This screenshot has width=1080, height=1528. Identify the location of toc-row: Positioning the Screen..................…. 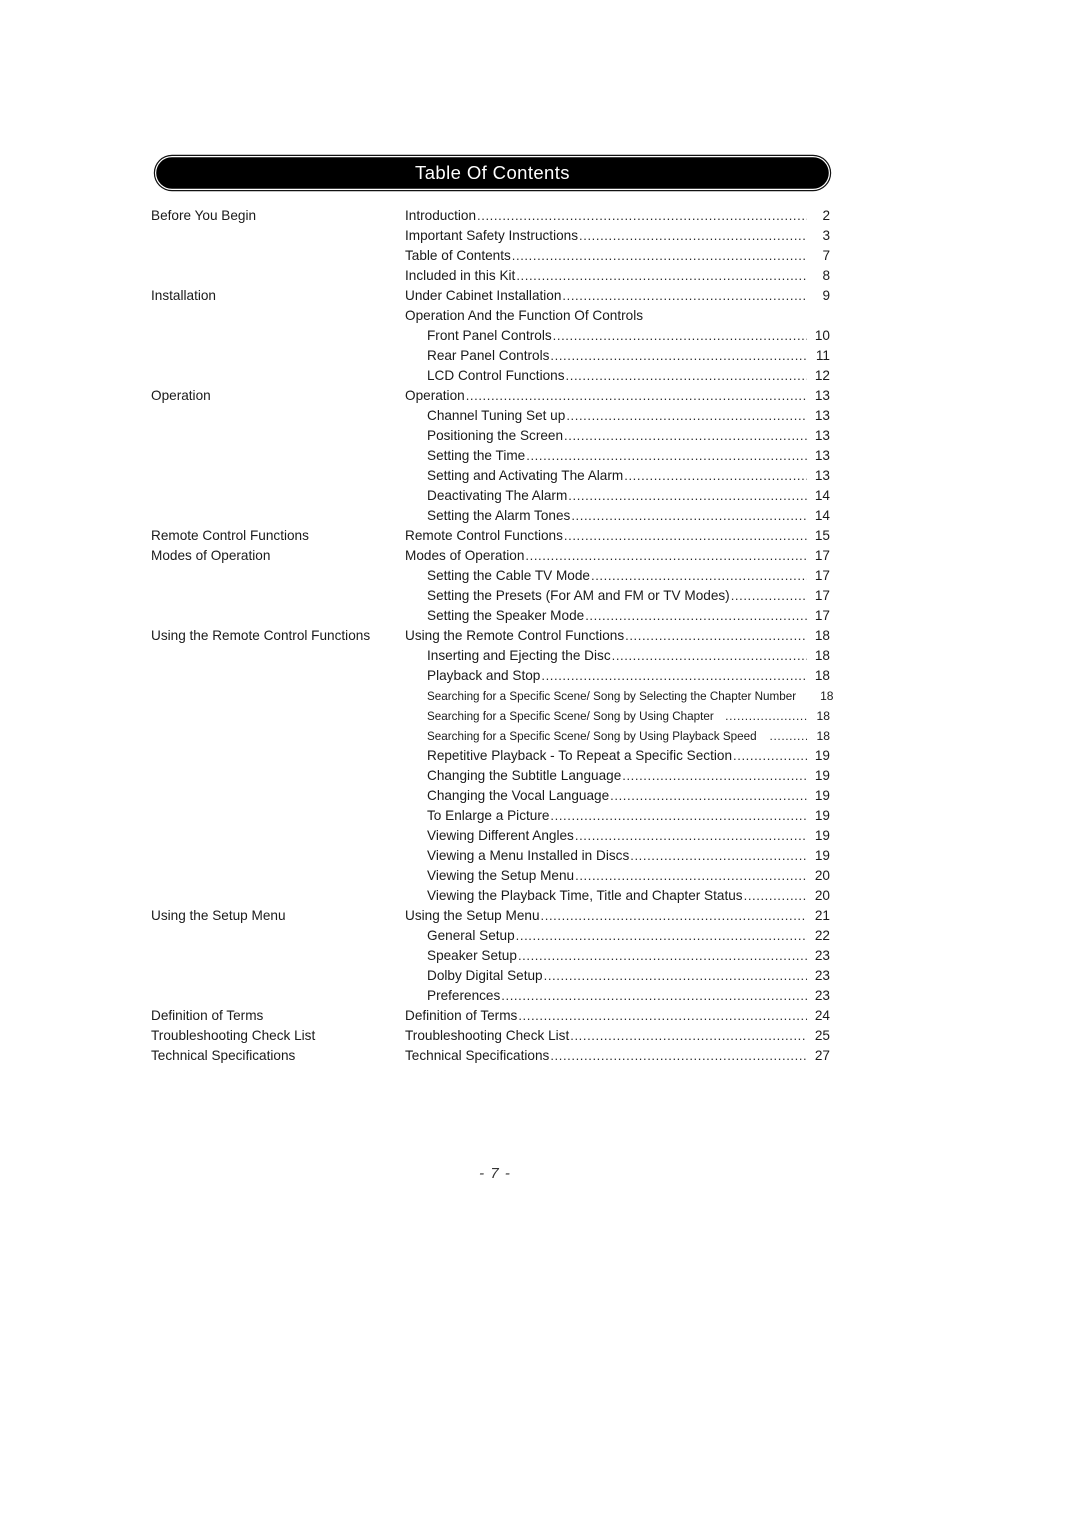
(540, 436).